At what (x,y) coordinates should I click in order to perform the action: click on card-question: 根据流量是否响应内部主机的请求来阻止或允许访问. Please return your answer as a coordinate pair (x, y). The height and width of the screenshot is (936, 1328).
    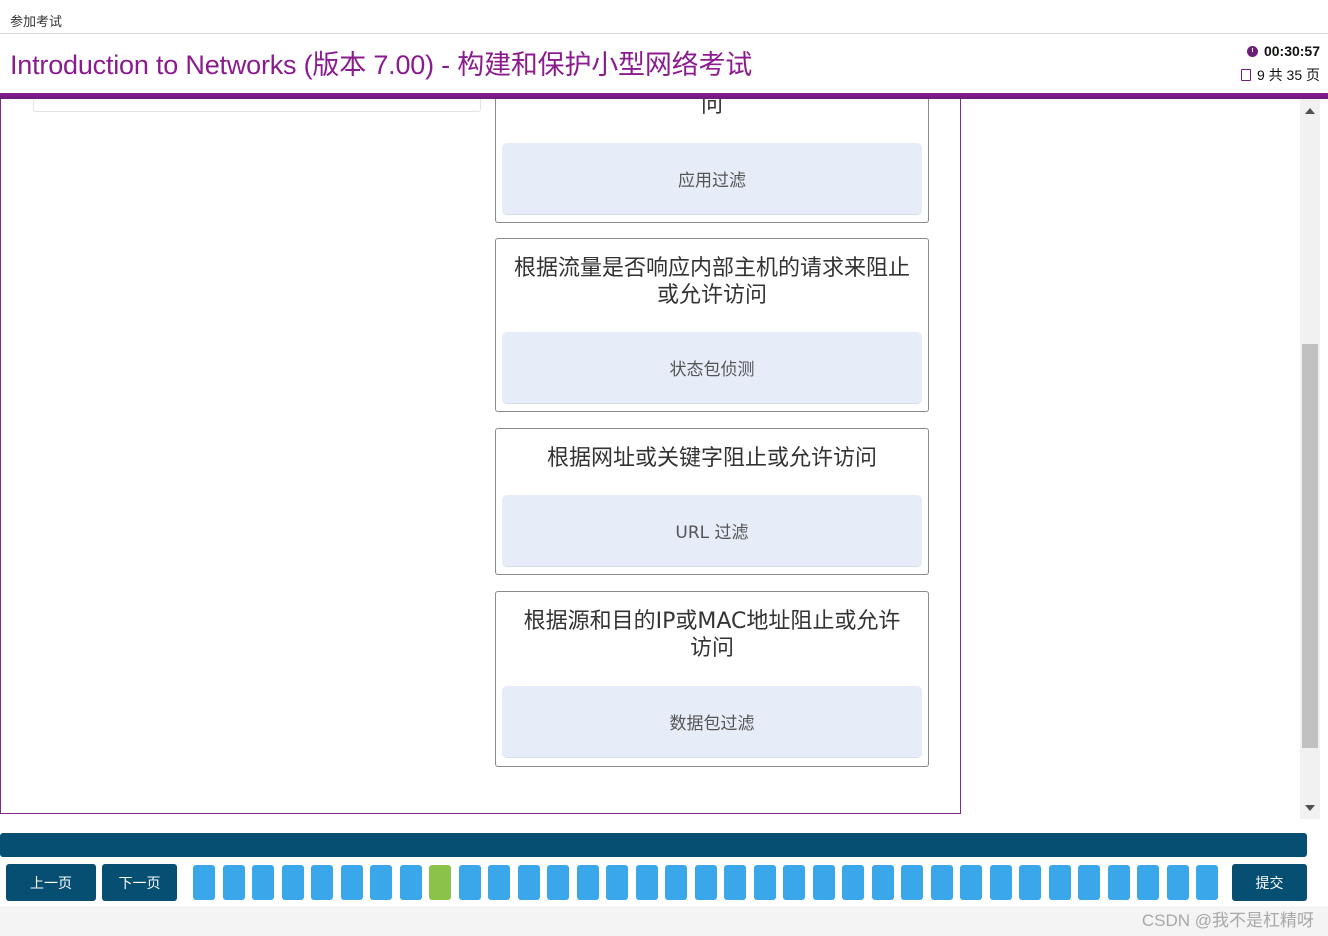
    Looking at the image, I should click on (712, 282).